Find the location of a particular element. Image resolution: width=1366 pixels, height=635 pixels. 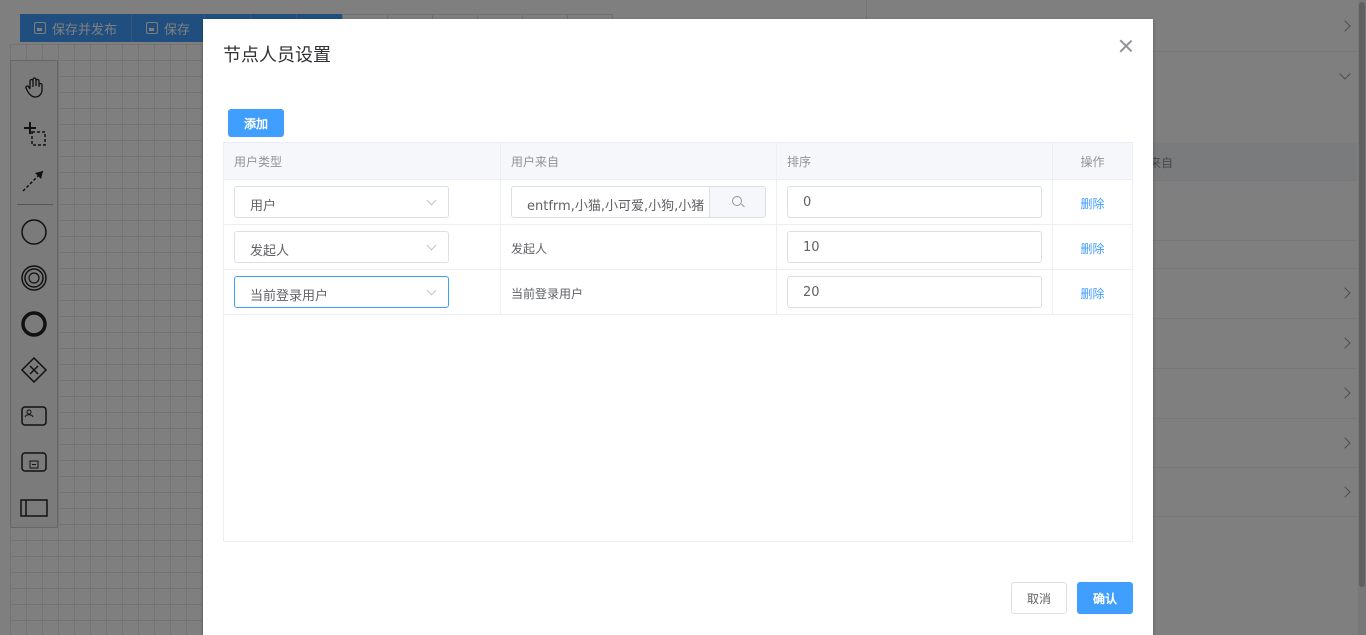

order-input: 10 is located at coordinates (914, 247).